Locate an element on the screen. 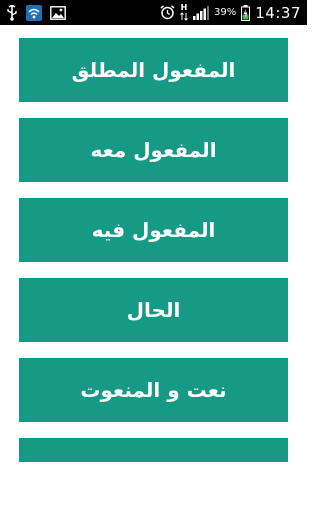  menu-item-object-of-accompaniment: المفعول معه is located at coordinates (153, 150).